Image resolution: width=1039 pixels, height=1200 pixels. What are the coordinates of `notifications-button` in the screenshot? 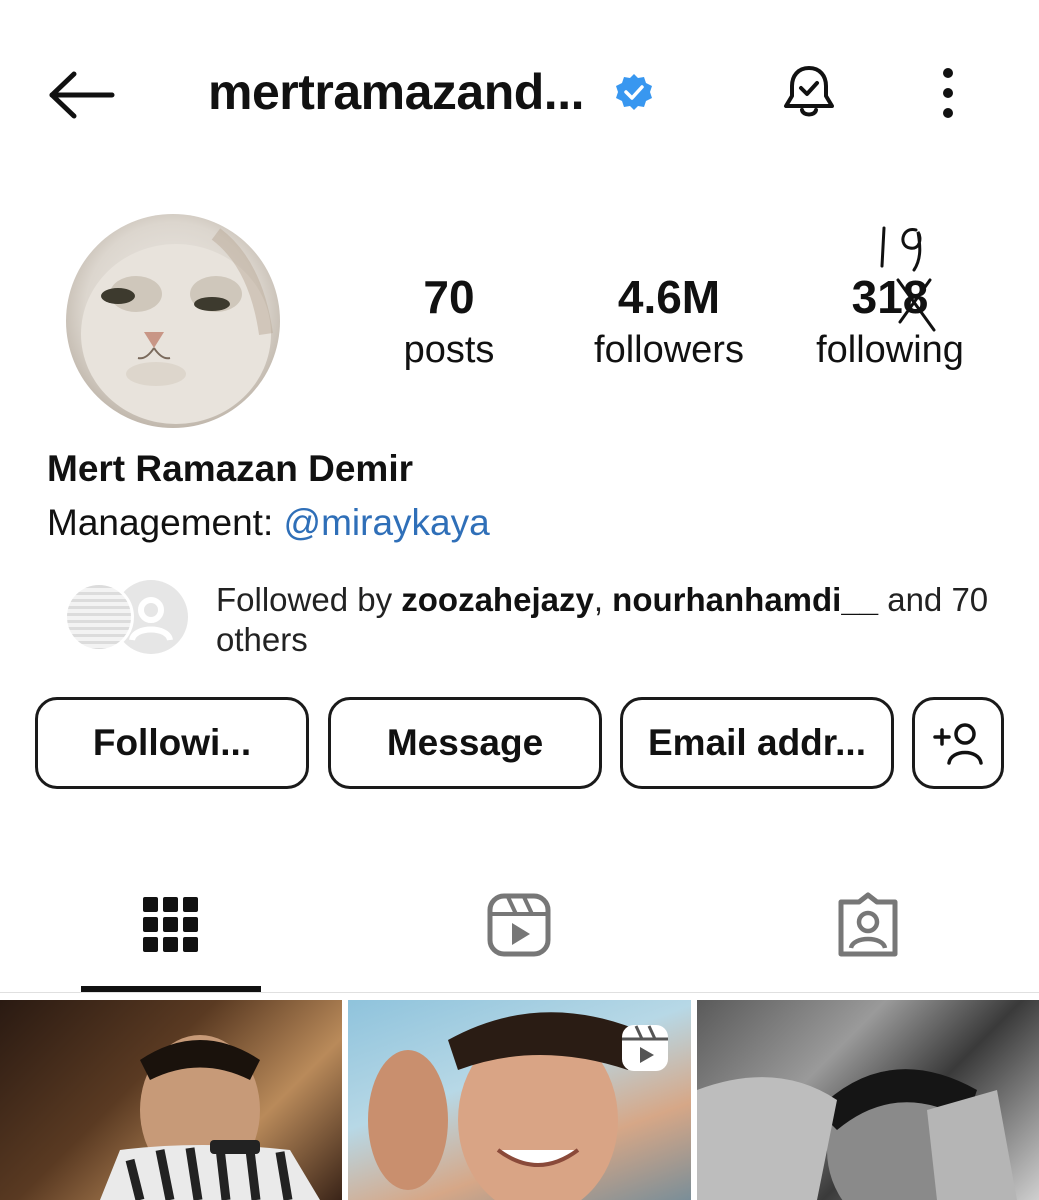 It's located at (809, 93).